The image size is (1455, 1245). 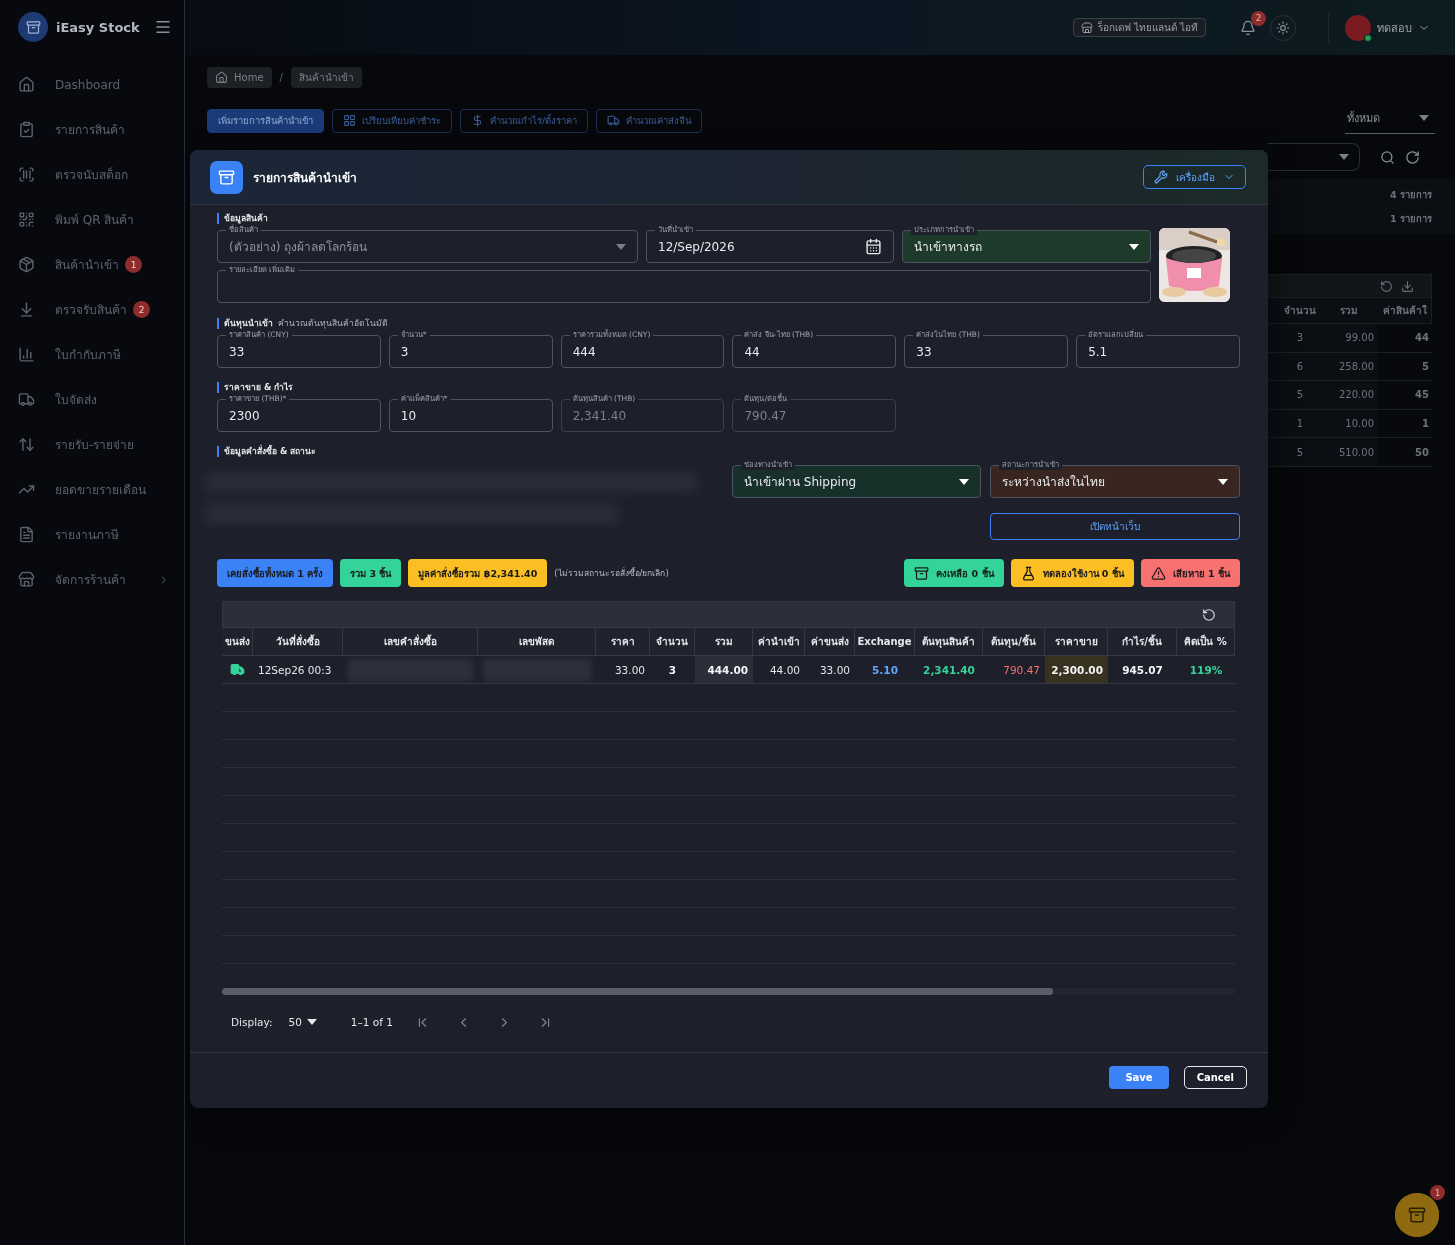 What do you see at coordinates (954, 573) in the screenshot?
I see `stat-badge: คงเหลือ 0 ชิ้น` at bounding box center [954, 573].